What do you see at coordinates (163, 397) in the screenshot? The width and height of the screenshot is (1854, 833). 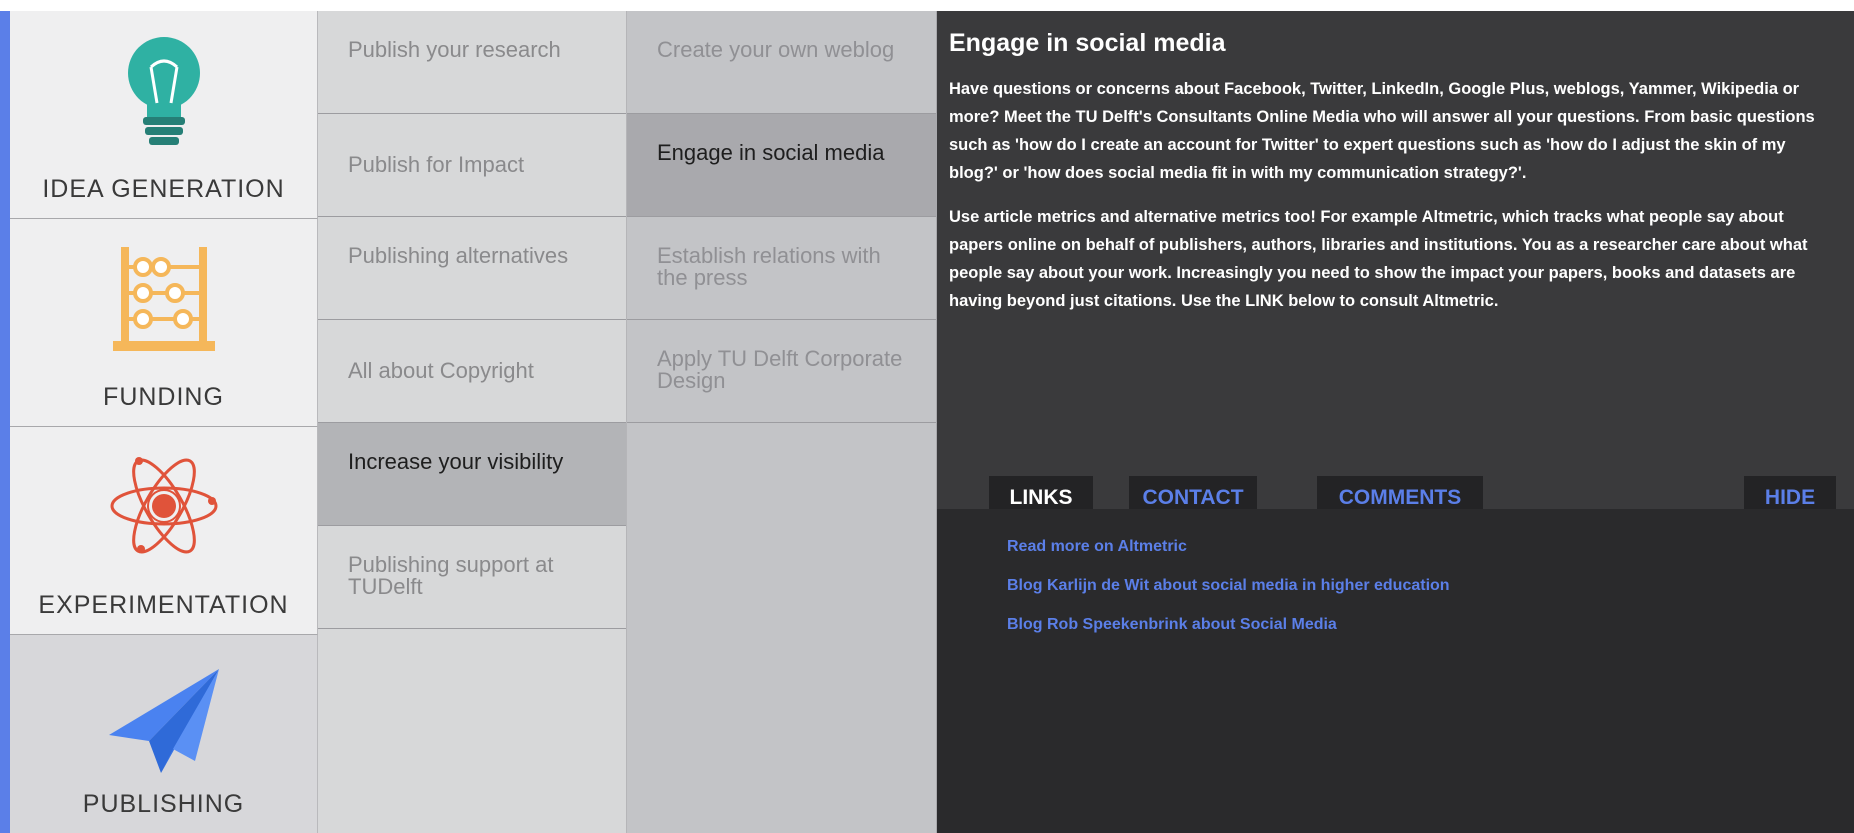 I see `phase-label: FUNDING` at bounding box center [163, 397].